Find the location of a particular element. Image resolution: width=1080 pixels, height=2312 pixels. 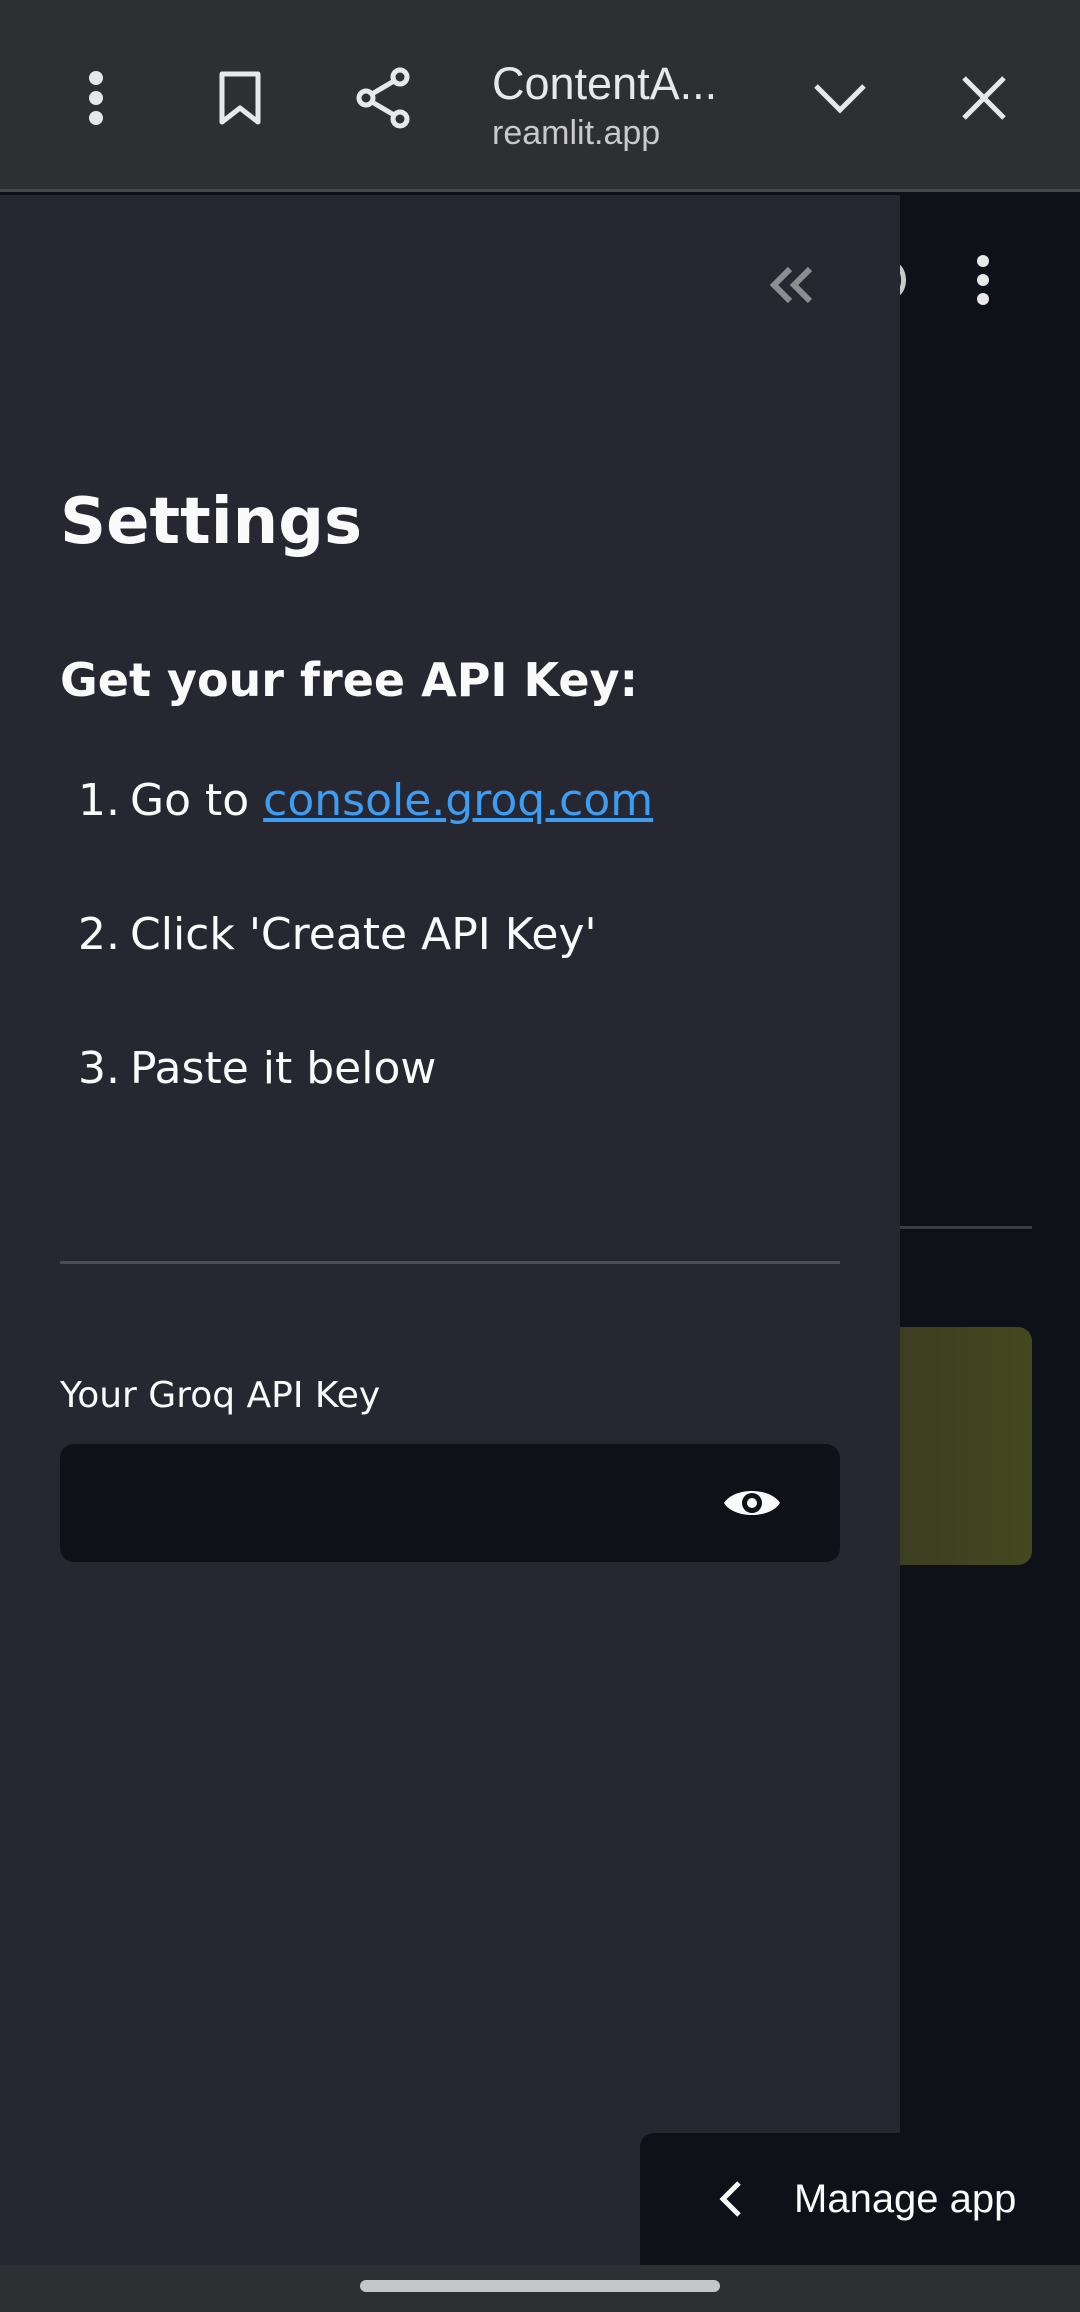

main-divider is located at coordinates (966, 1227).